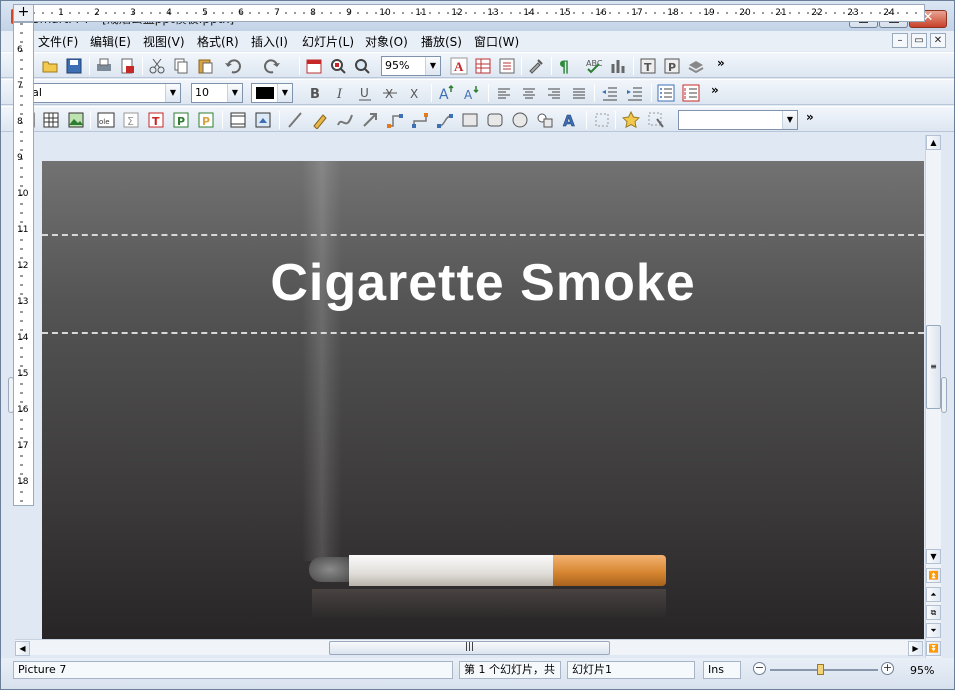  Describe the element at coordinates (205, 66) in the screenshot. I see `paste-icon` at that location.